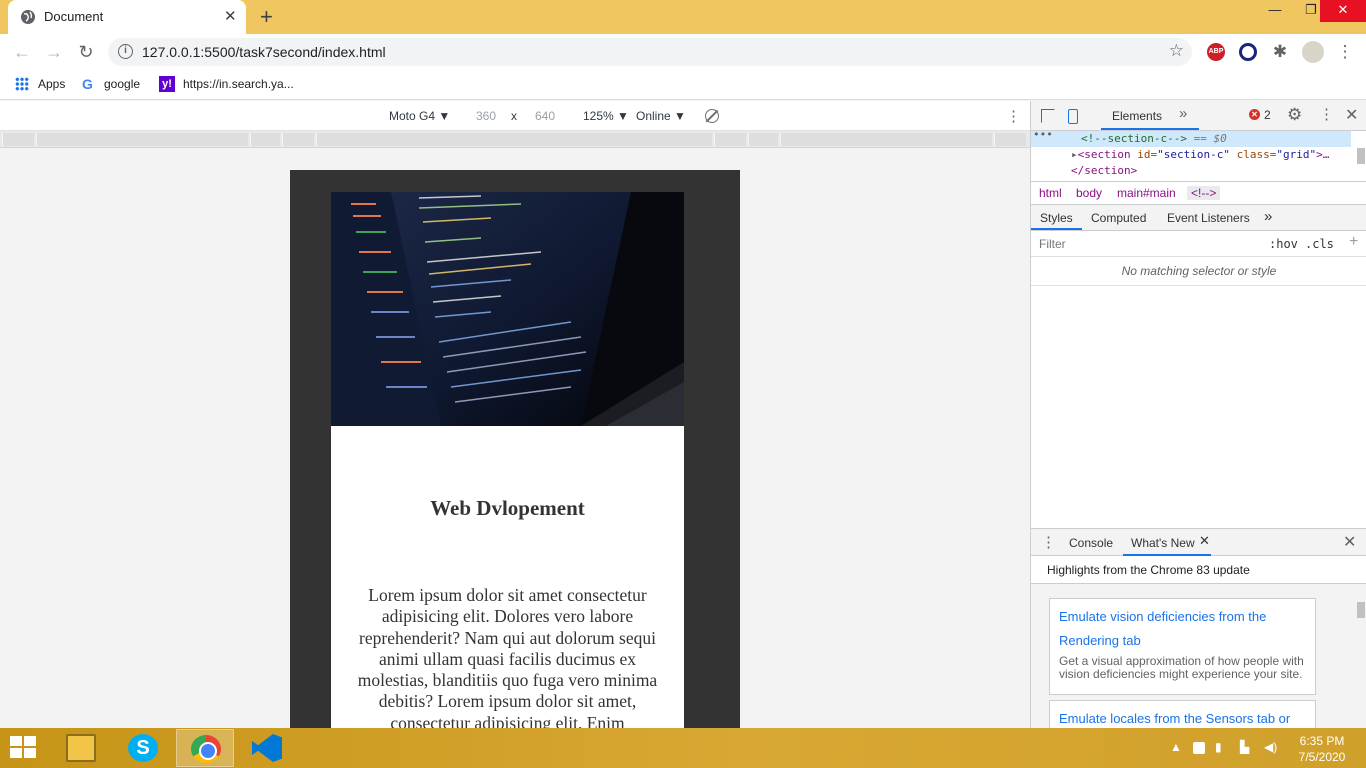 This screenshot has width=1366, height=768. Describe the element at coordinates (51, 84) in the screenshot. I see `bookmark-apps: Apps` at that location.